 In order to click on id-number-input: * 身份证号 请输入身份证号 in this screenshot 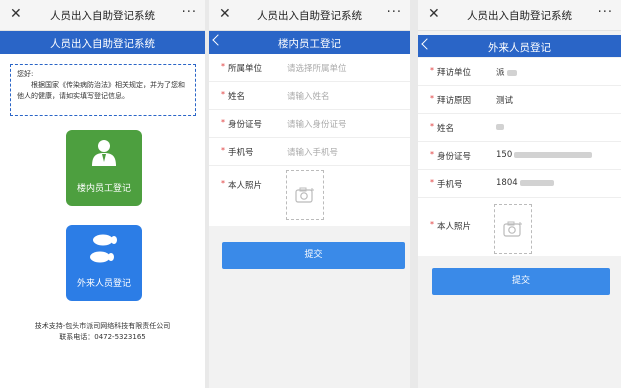, I will do `click(309, 124)`.